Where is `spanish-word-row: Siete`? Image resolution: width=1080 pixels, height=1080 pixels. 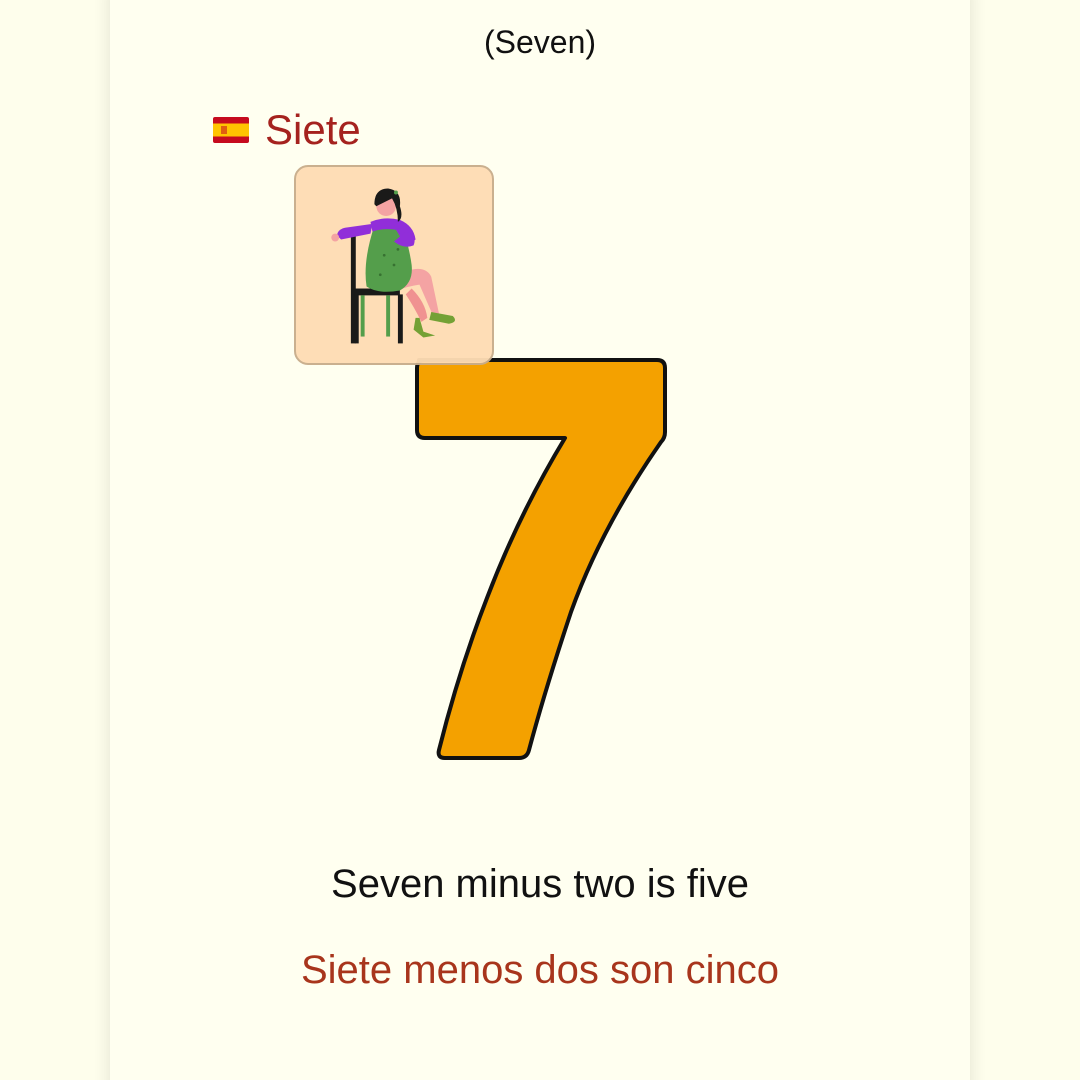 spanish-word-row: Siete is located at coordinates (287, 130).